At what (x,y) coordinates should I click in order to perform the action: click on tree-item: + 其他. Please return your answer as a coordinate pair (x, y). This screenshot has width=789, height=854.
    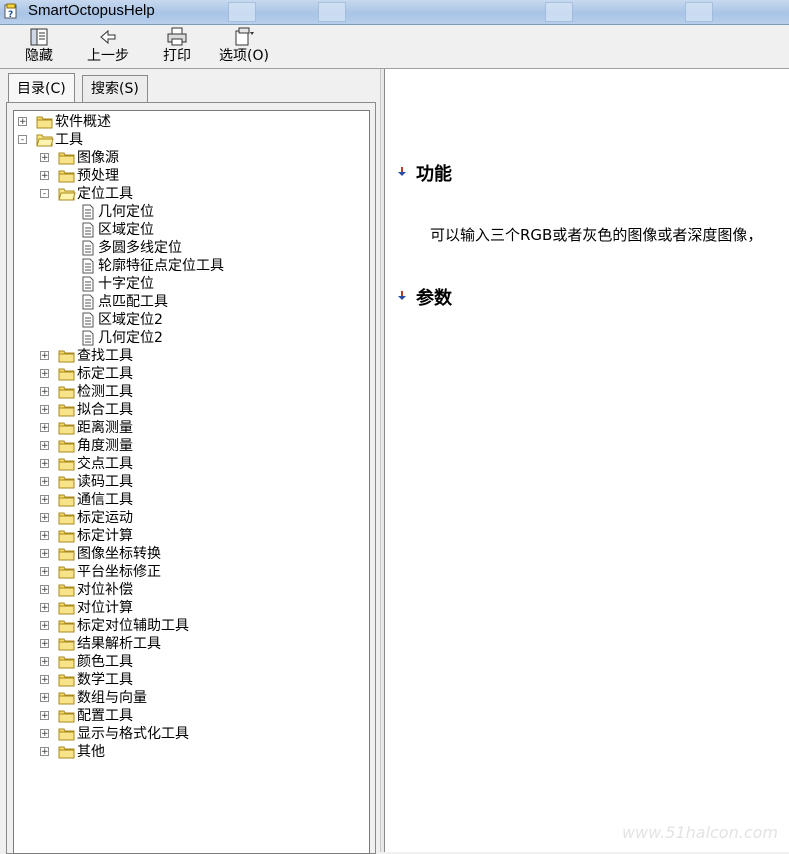
    Looking at the image, I should click on (189, 752).